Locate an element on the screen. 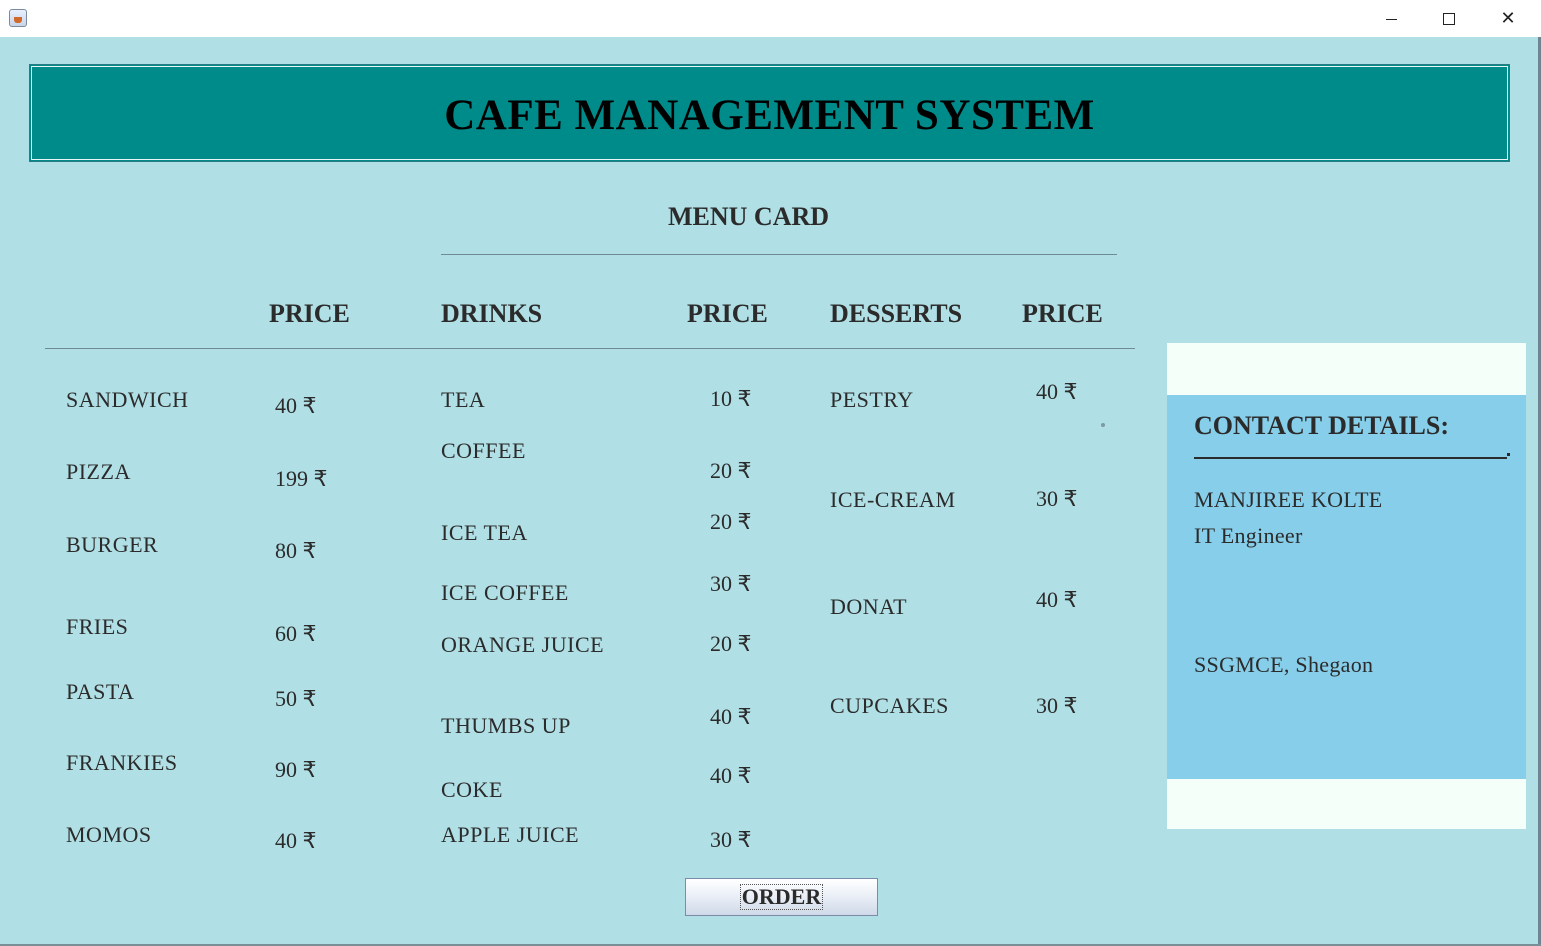 The height and width of the screenshot is (946, 1541). food-price: 60 ₹ is located at coordinates (296, 633).